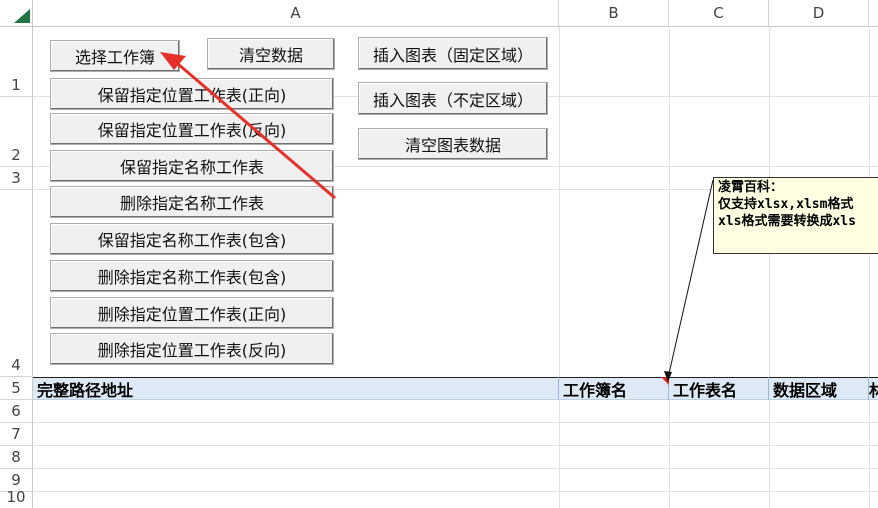  I want to click on keep-position-forward-button: 保留指定位置工作表(正向), so click(192, 94).